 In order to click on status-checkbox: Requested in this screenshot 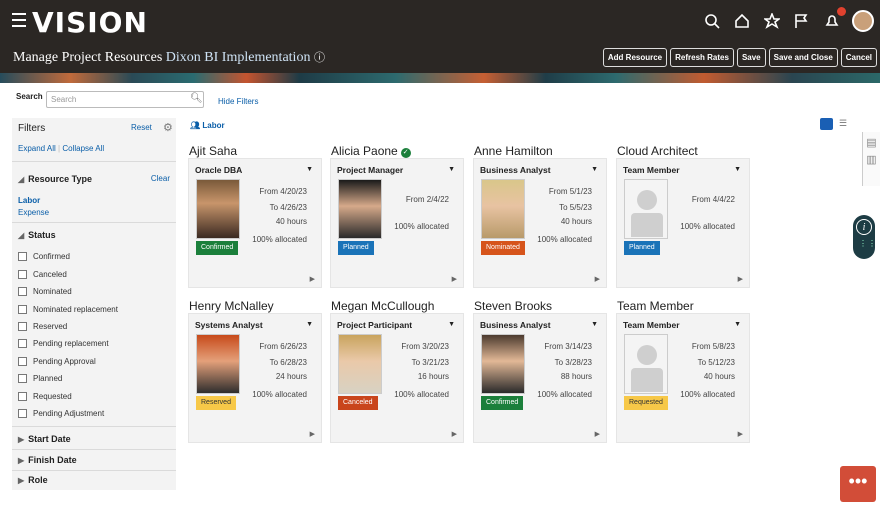, I will do `click(45, 396)`.